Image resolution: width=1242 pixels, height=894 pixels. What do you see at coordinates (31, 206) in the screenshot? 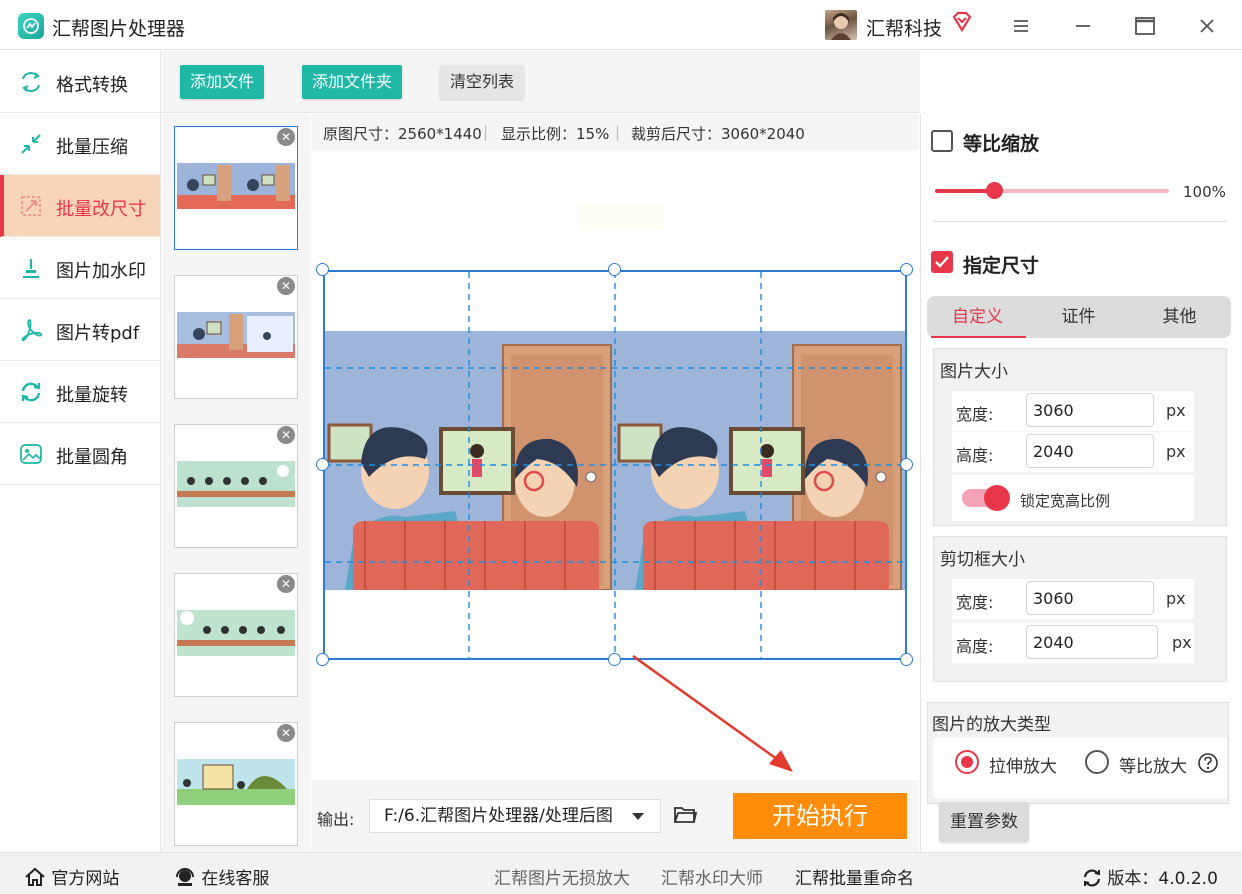
I see `resize-icon` at bounding box center [31, 206].